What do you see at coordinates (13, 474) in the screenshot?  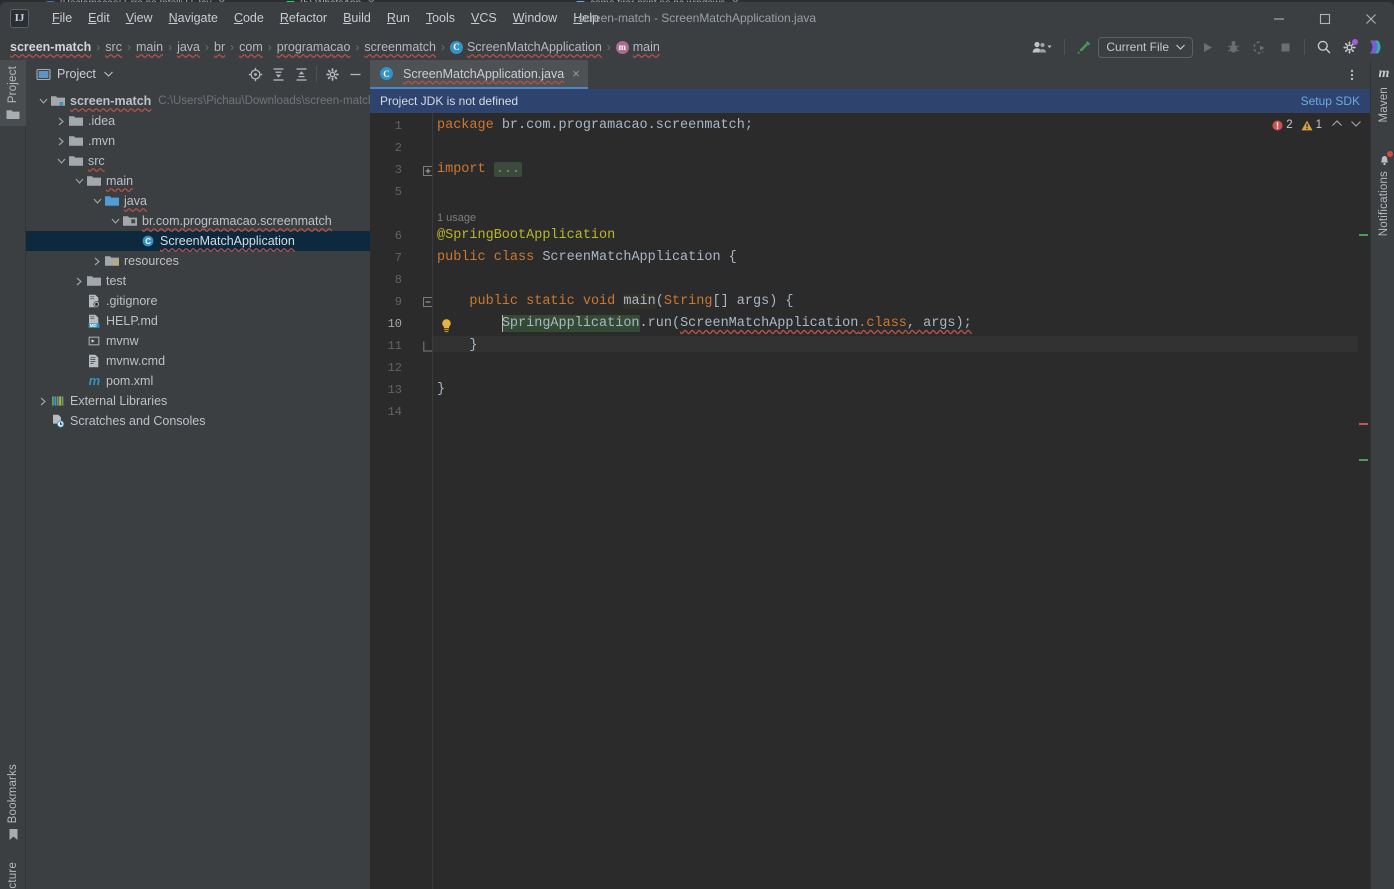 I see `left-tool-window-bar: Project Bookmarks cture` at bounding box center [13, 474].